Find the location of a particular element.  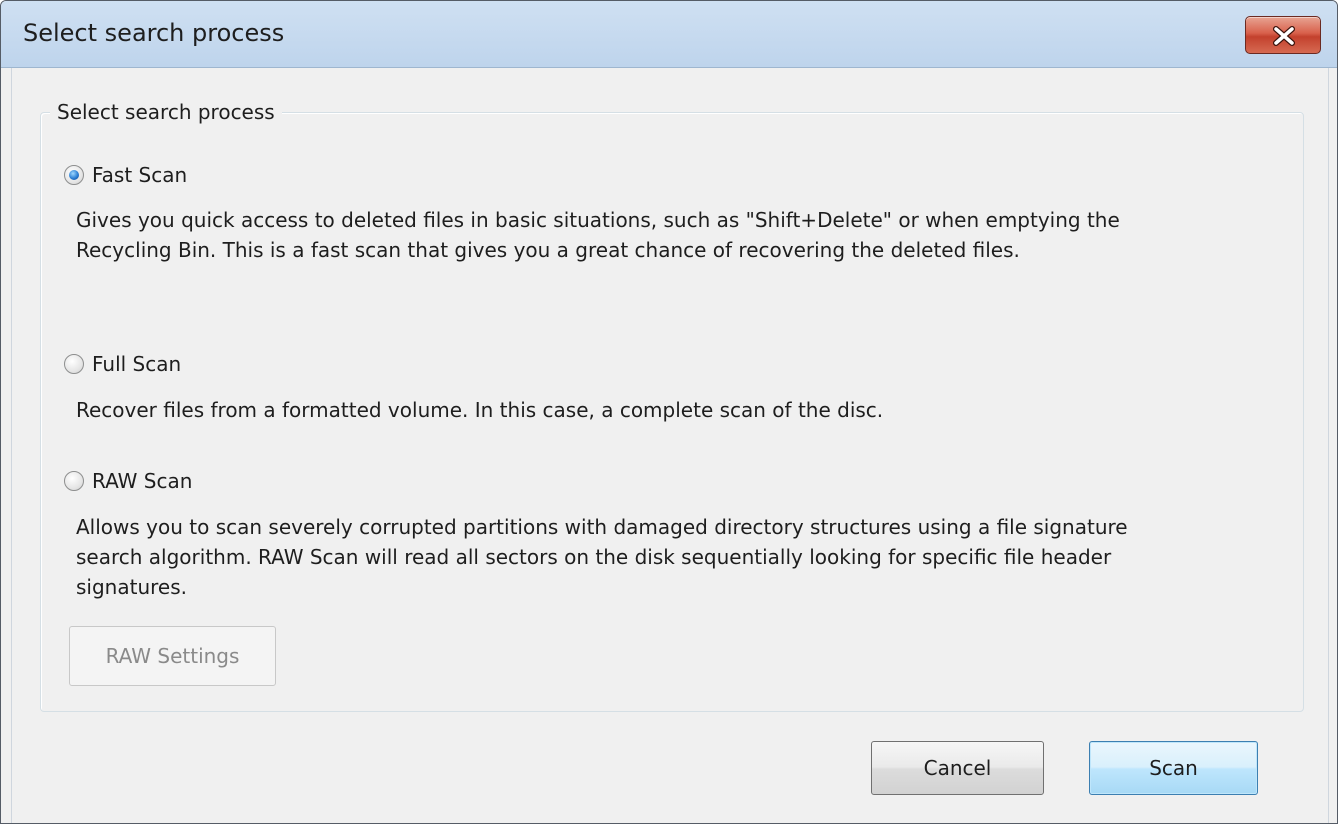

radio-button-selected is located at coordinates (74, 175).